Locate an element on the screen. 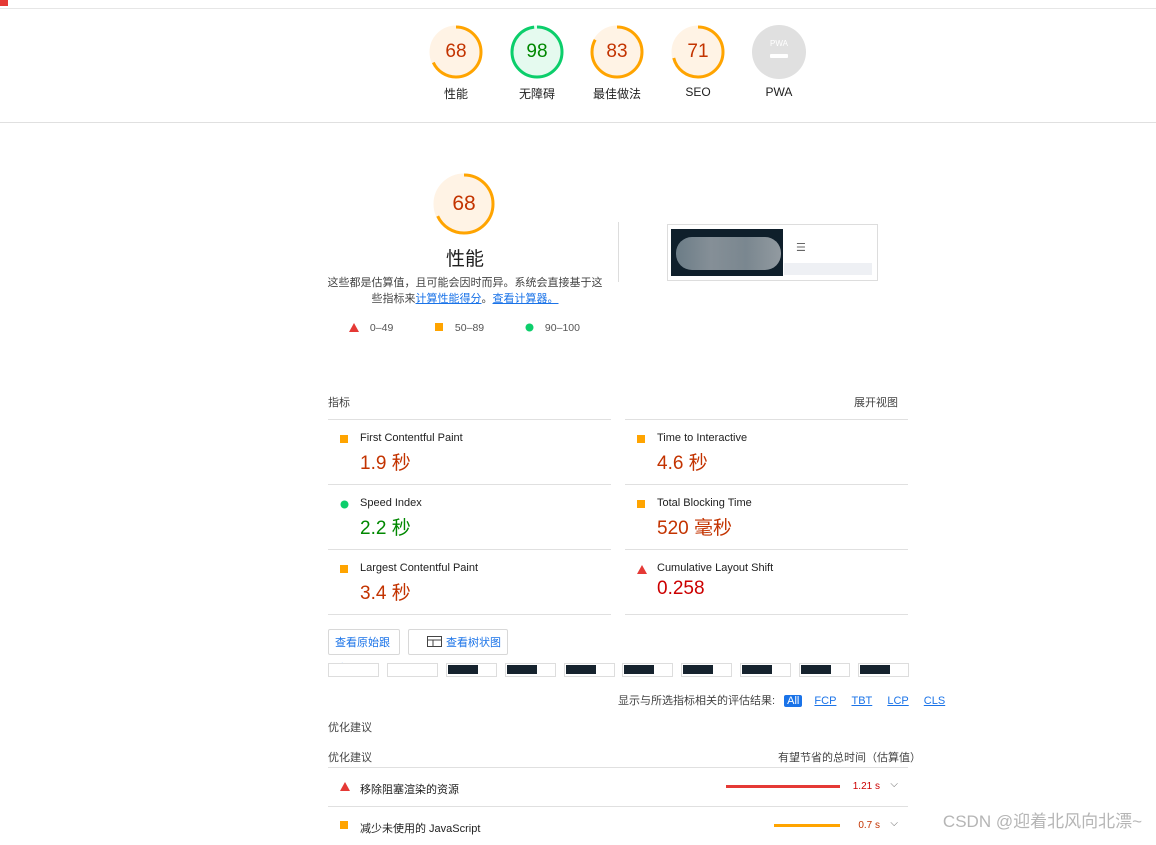  metric-lcp: Largest Contentful Paint 3.4 秒 is located at coordinates (469, 581).